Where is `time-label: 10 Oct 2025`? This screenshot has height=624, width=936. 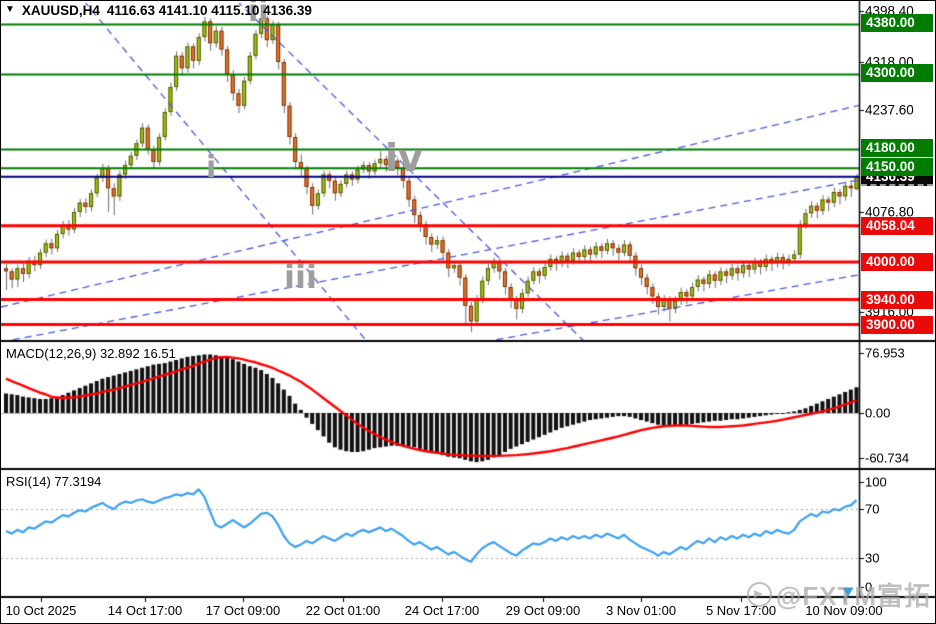
time-label: 10 Oct 2025 is located at coordinates (41, 610).